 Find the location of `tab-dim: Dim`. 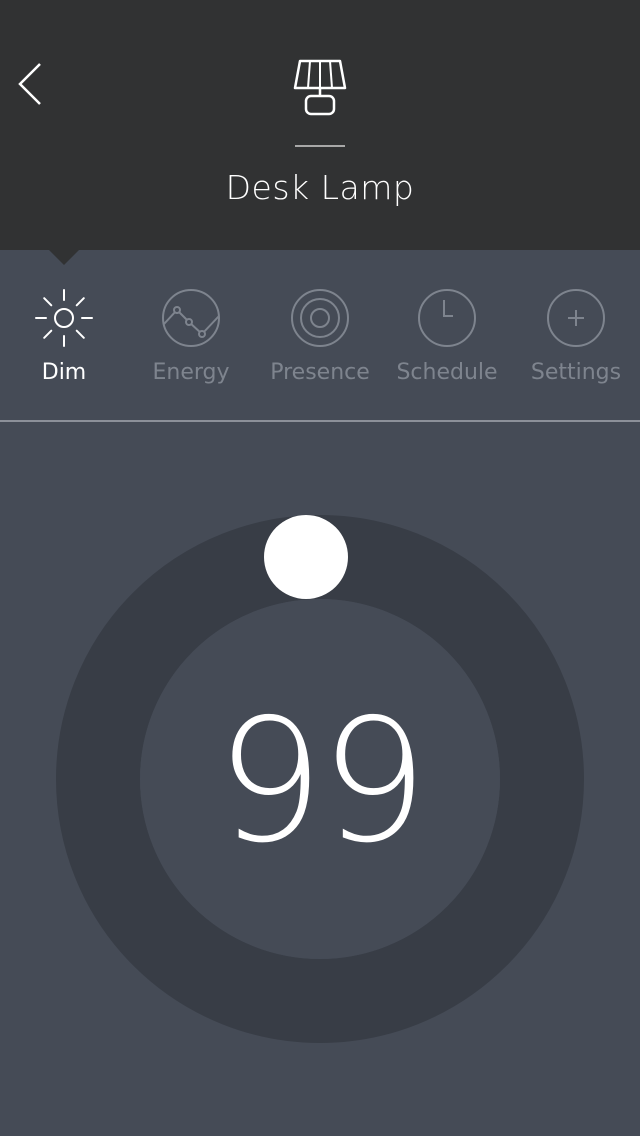

tab-dim: Dim is located at coordinates (64, 341).